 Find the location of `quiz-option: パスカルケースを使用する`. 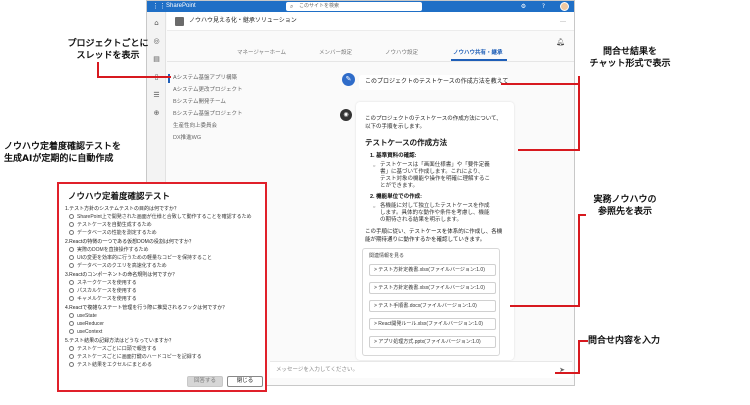

quiz-option: パスカルケースを使用する is located at coordinates (103, 291).